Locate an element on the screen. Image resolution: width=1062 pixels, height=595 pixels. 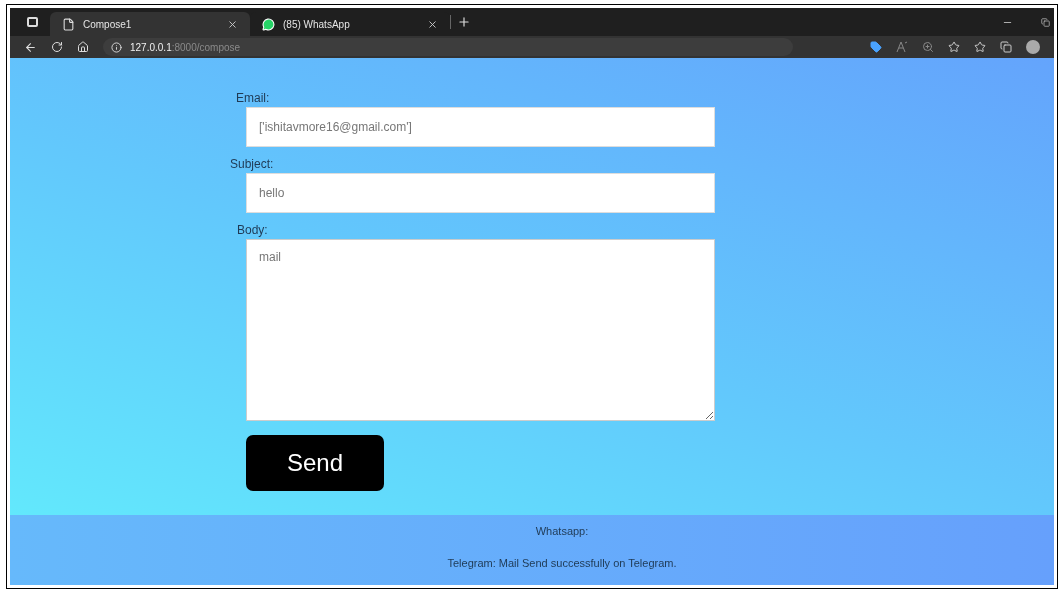
home-icon is located at coordinates (83, 47).